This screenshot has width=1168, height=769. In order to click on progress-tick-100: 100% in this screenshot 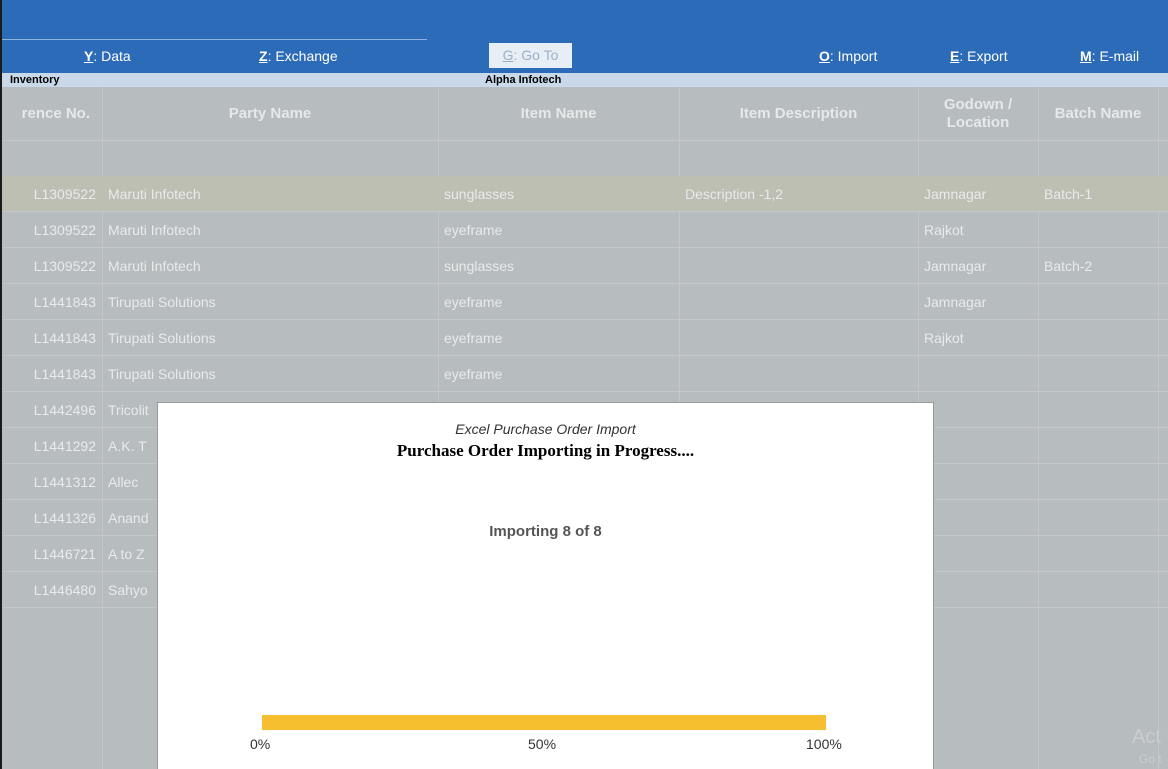, I will do `click(824, 744)`.